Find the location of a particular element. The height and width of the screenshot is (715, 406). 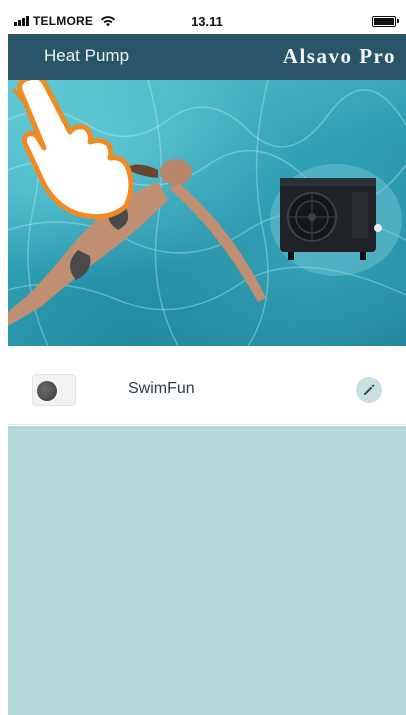

status-time: 13.11 is located at coordinates (207, 21).